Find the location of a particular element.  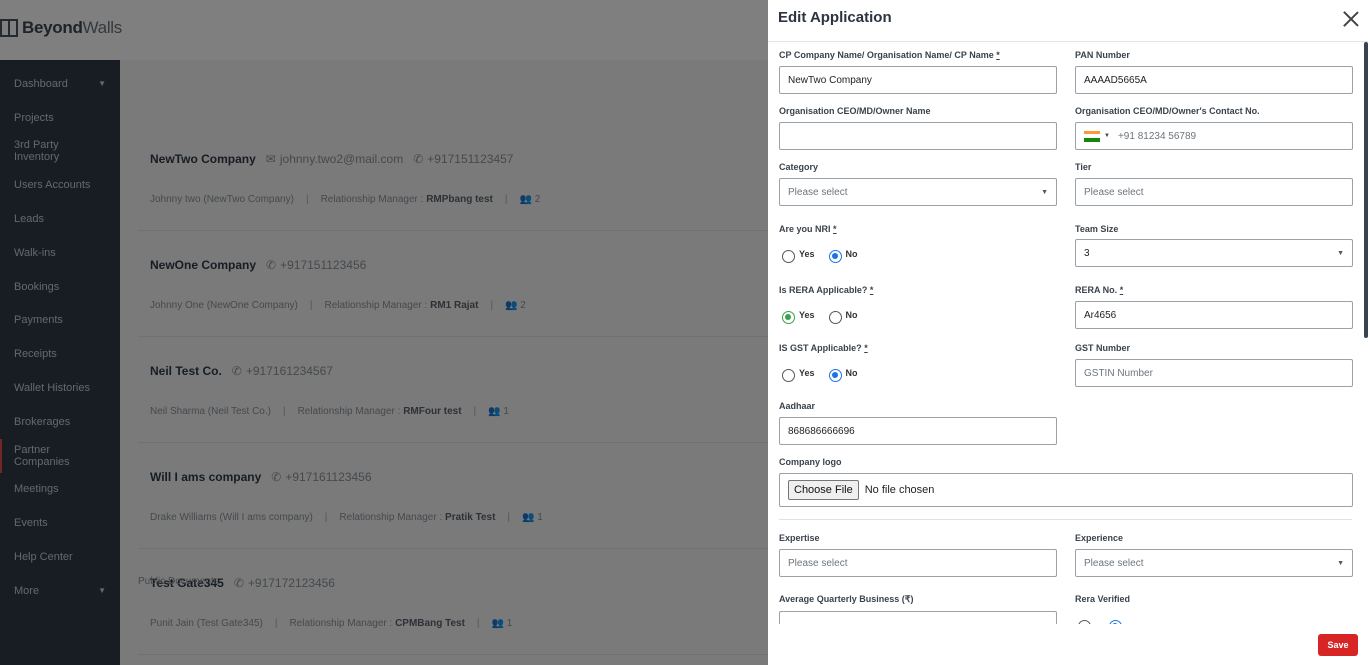

gst-yes-radio is located at coordinates (788, 375).